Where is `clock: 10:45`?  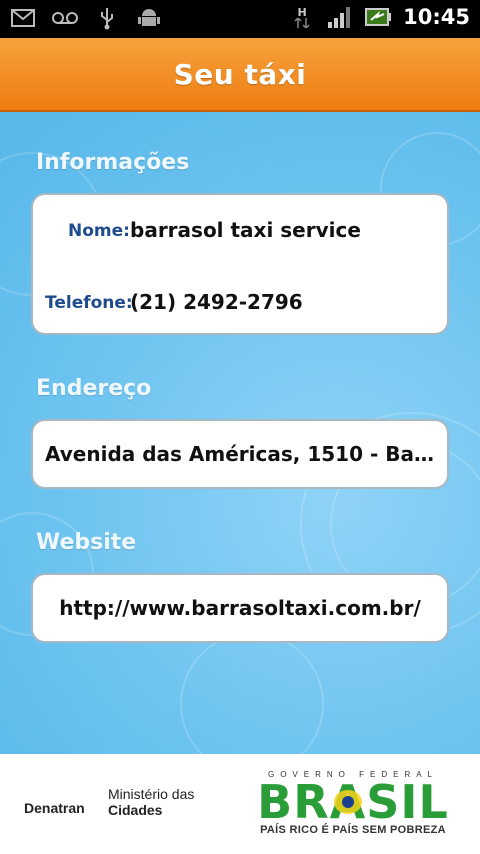
clock: 10:45 is located at coordinates (436, 17).